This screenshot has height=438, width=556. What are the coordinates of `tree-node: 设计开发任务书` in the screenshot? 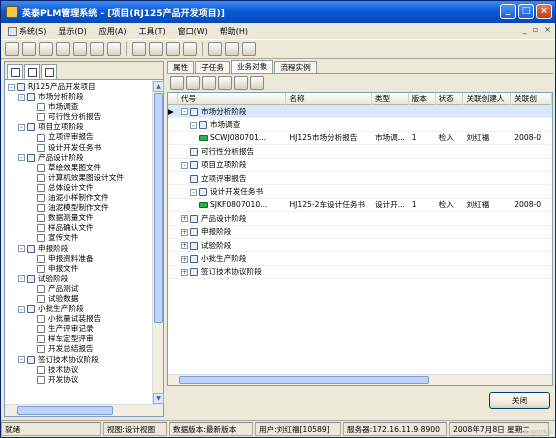 It's located at (79, 148).